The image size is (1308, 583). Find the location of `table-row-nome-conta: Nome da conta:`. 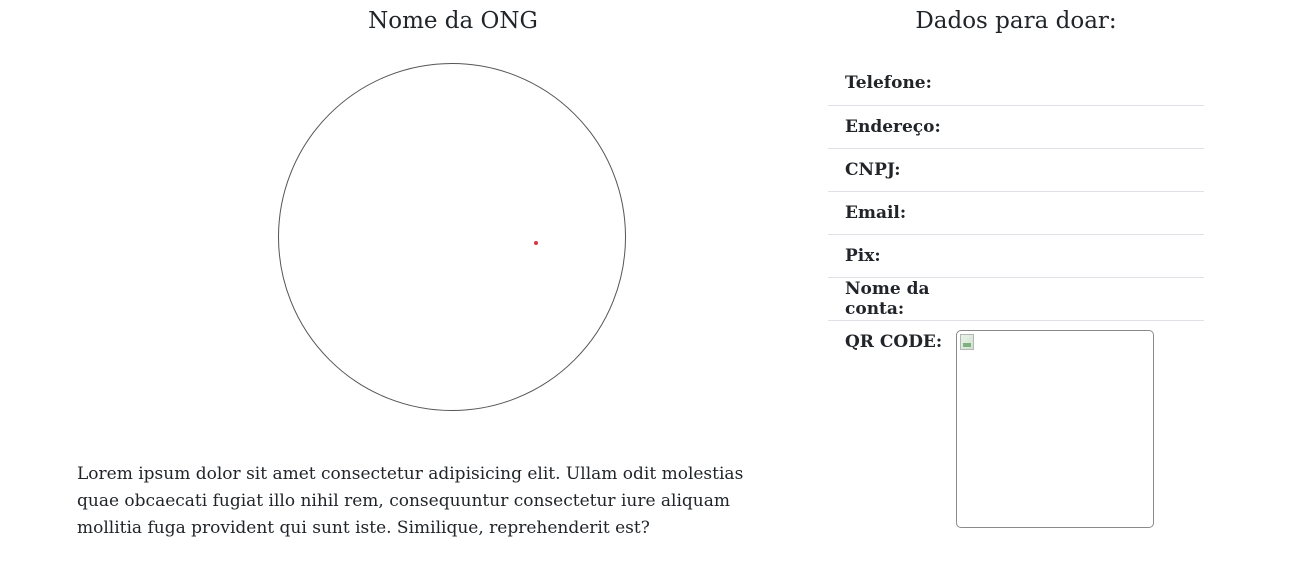

table-row-nome-conta: Nome da conta: is located at coordinates (1016, 299).